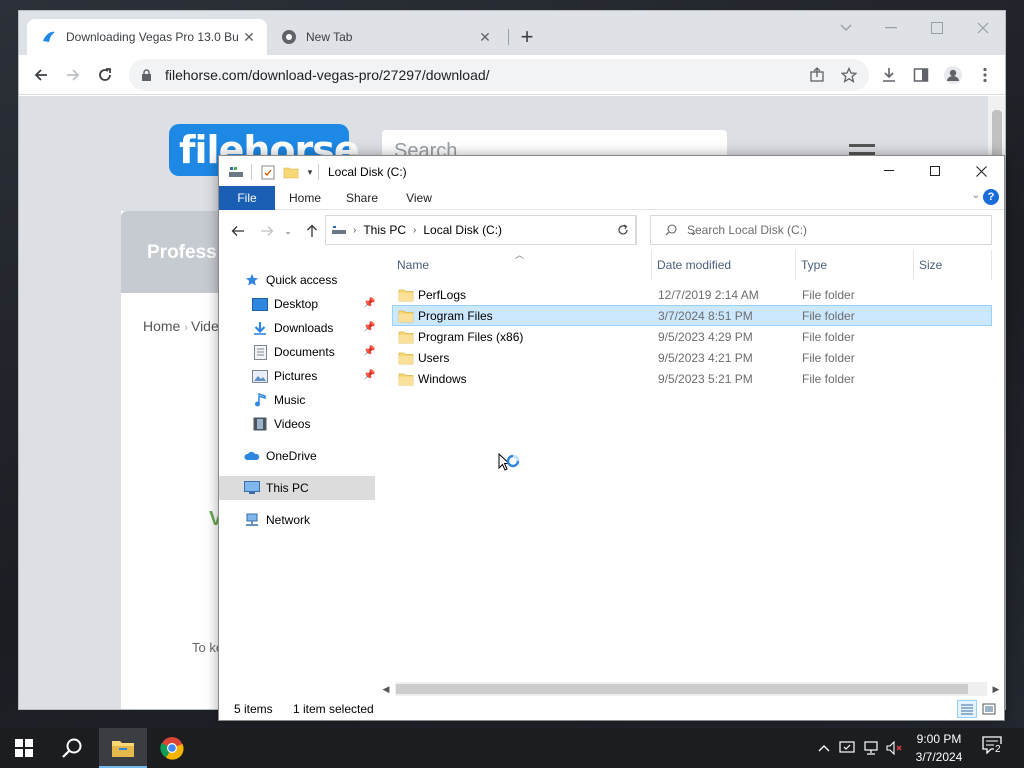  Describe the element at coordinates (462, 230) in the screenshot. I see `address-local-disk: Local Disk (C:)` at that location.